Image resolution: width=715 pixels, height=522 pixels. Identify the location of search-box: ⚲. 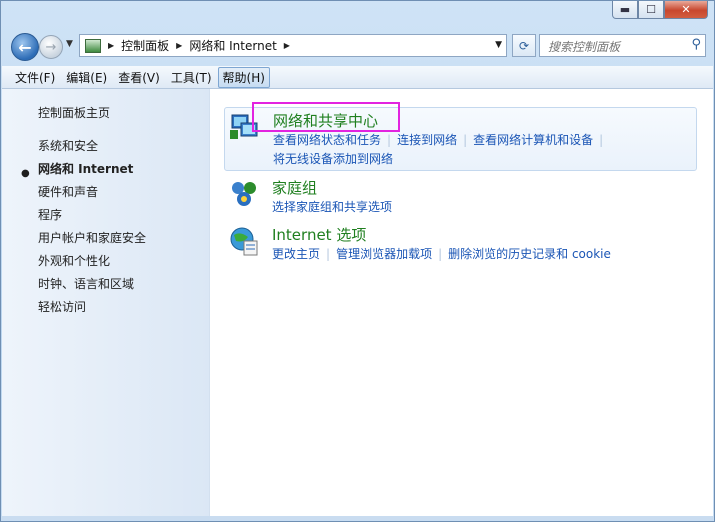
(622, 45).